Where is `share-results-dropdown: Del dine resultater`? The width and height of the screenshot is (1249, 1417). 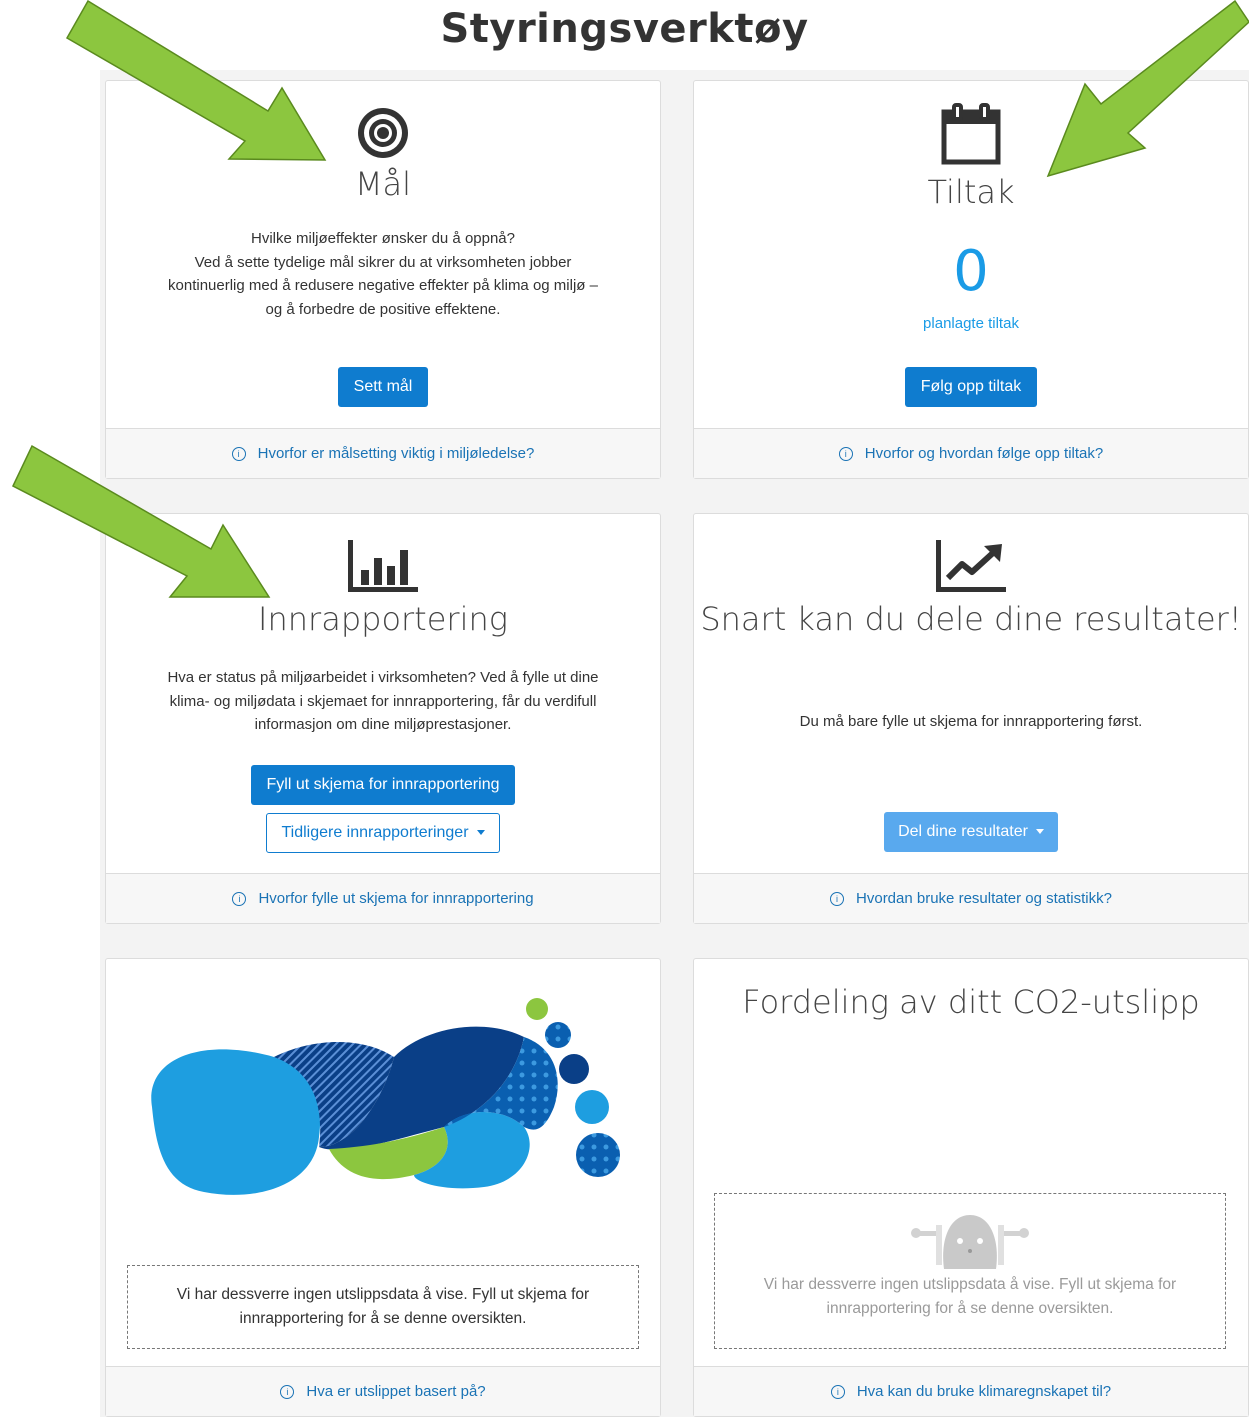
share-results-dropdown: Del dine resultater is located at coordinates (971, 832).